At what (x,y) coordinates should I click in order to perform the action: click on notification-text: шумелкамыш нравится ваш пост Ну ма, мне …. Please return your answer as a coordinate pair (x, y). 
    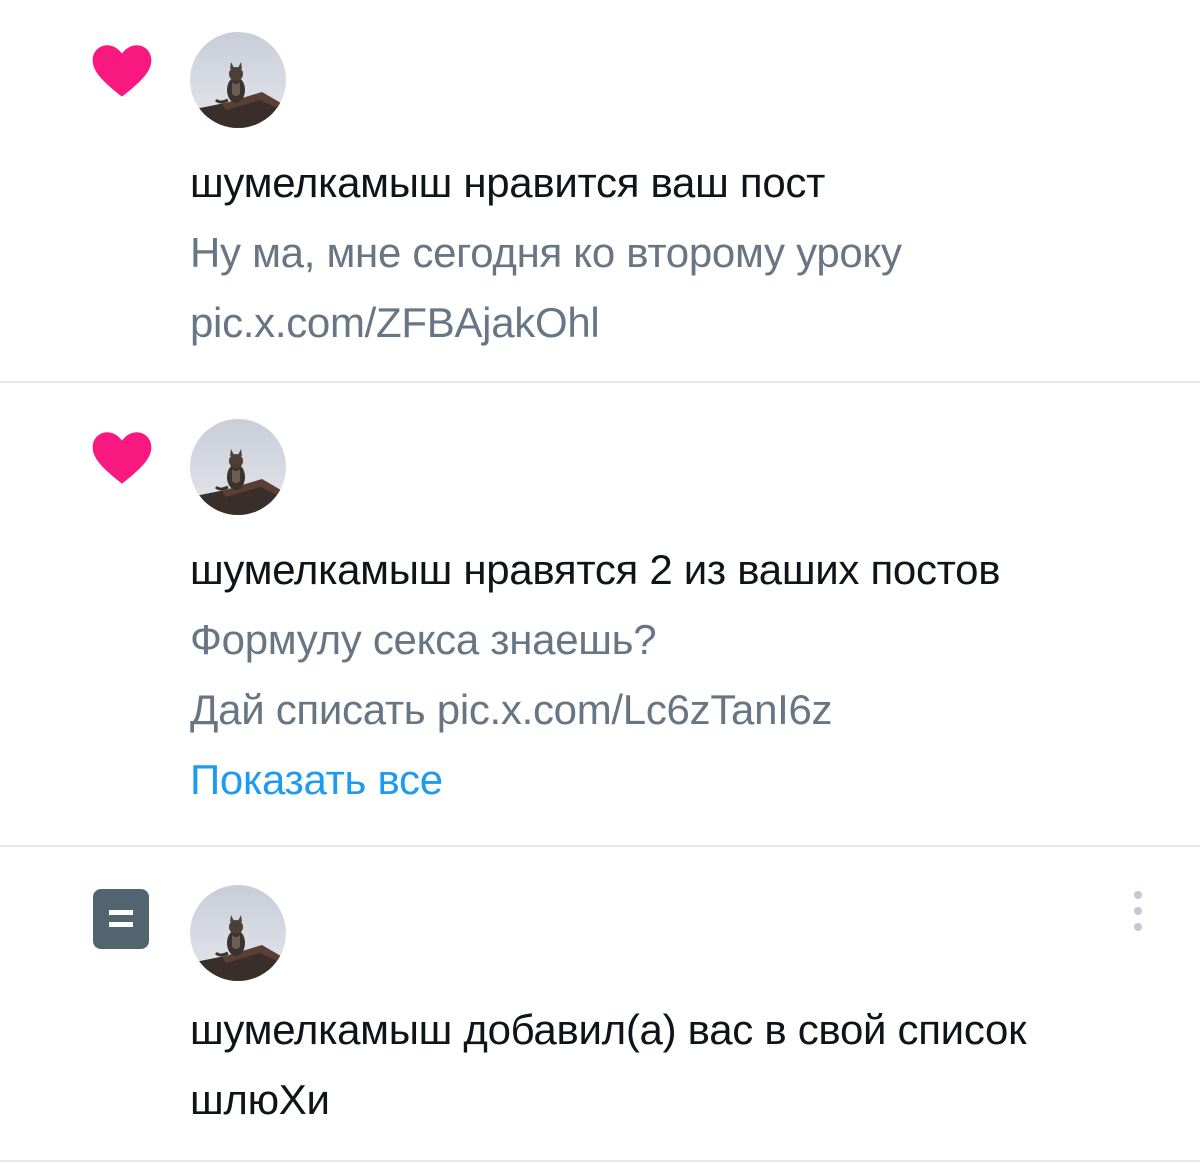
    Looking at the image, I should click on (670, 253).